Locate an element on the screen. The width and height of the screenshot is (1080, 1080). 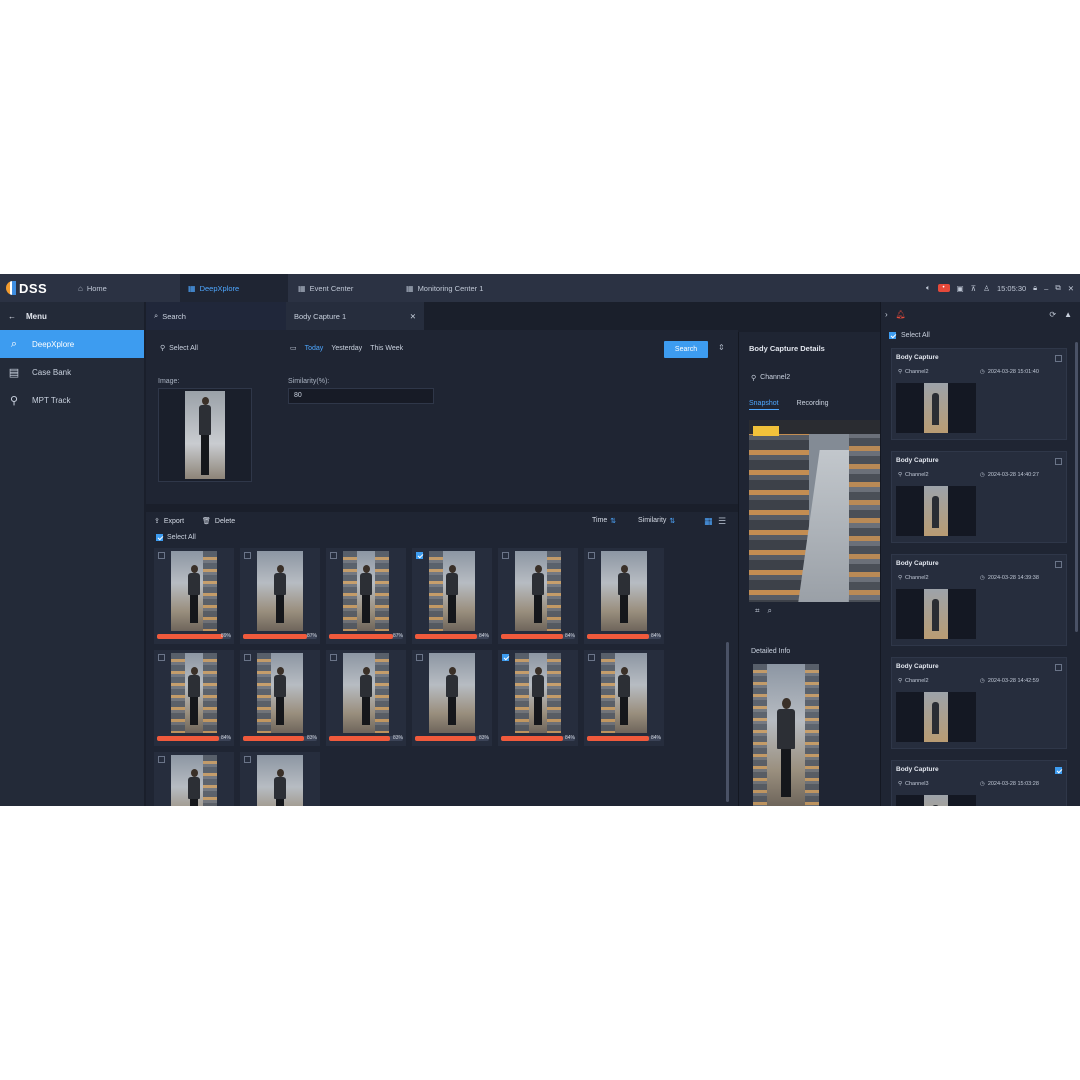
select-all-channels: ⚲ Select All is located at coordinates (179, 348).